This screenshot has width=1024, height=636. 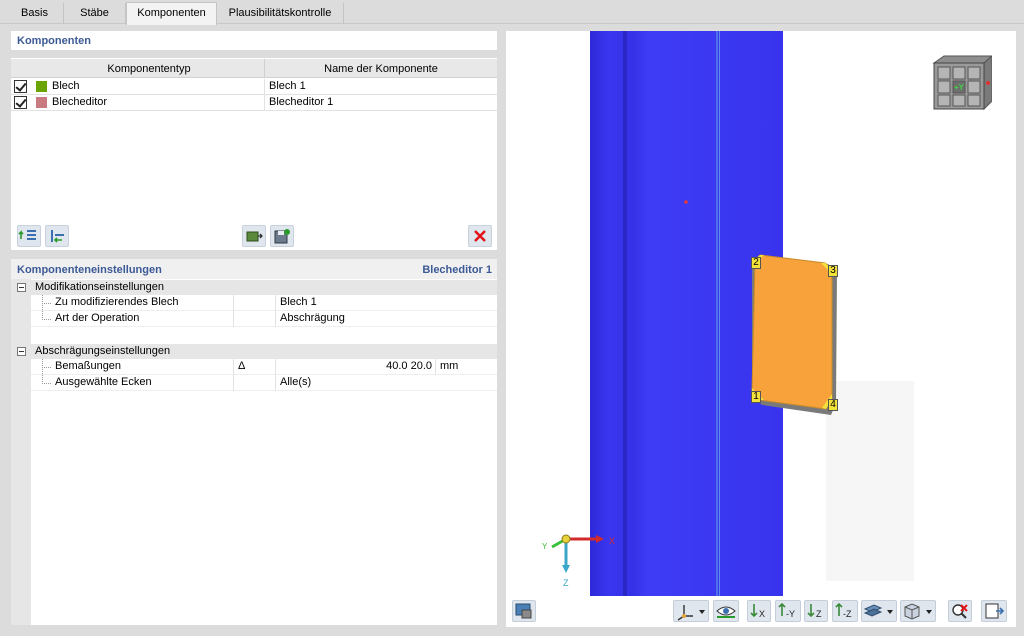 I want to click on box-view-icon, so click(x=918, y=611).